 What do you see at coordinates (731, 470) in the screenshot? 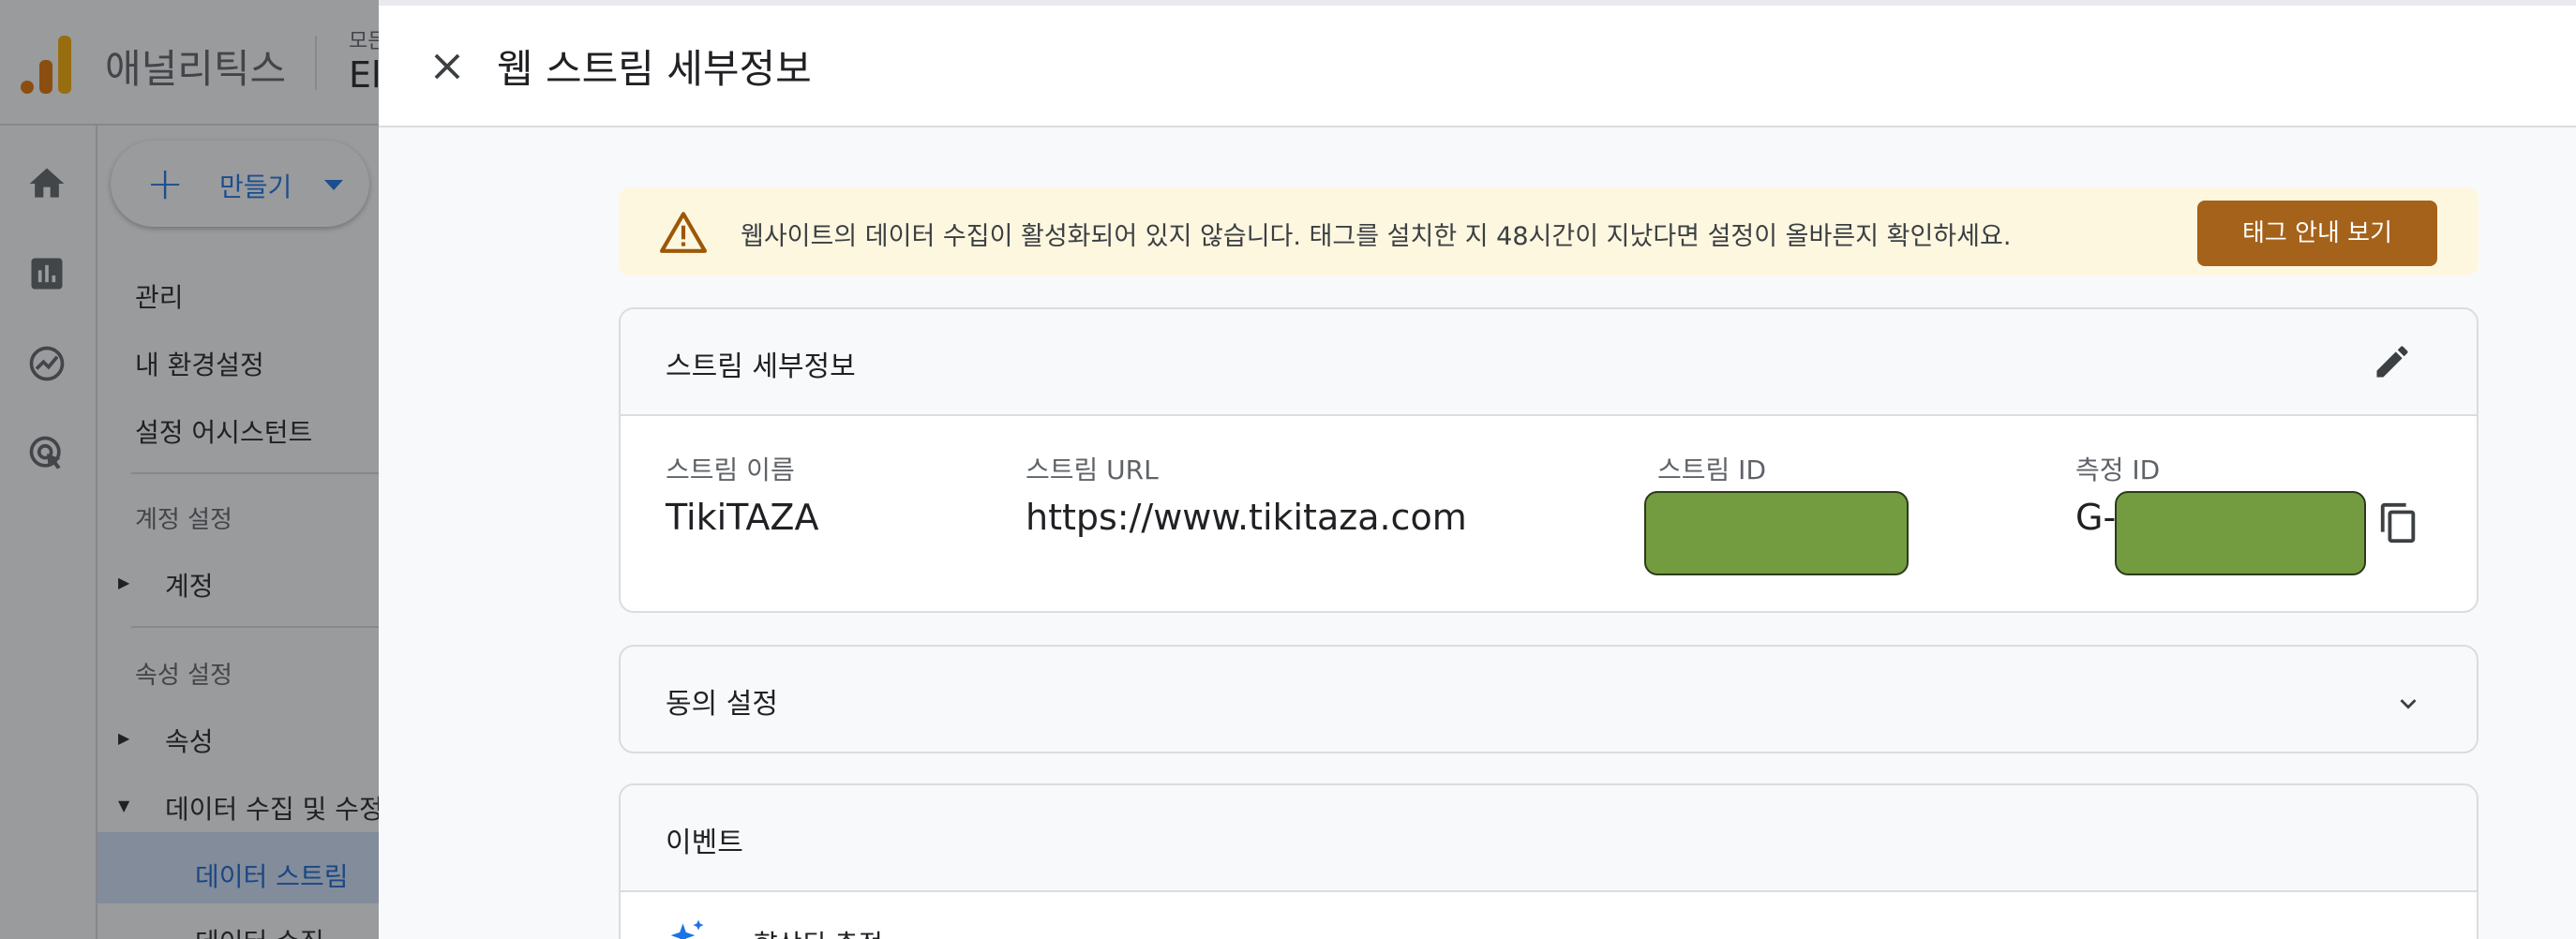
I see `stream-name-label: 스트림 이름` at bounding box center [731, 470].